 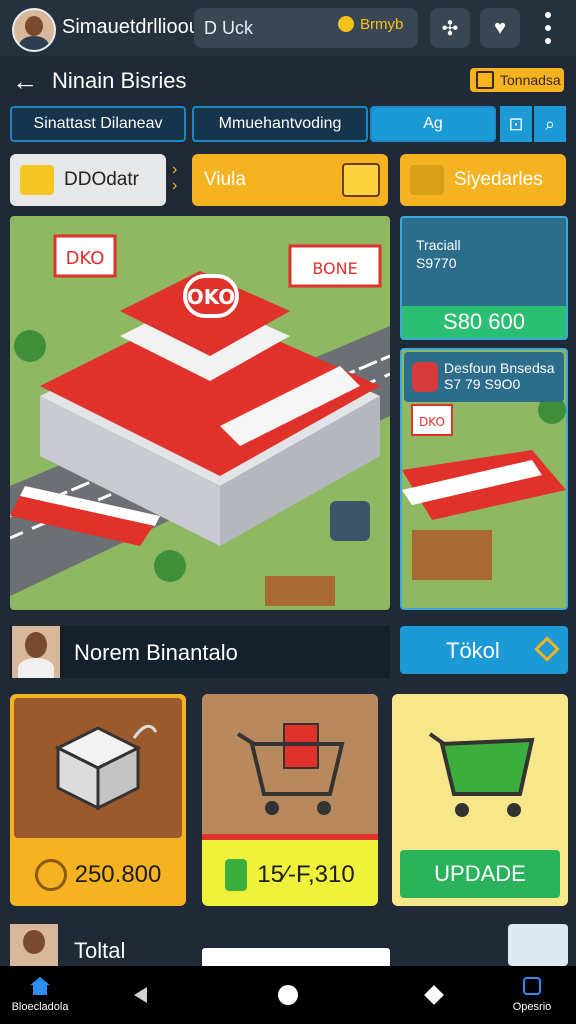 What do you see at coordinates (40, 986) in the screenshot?
I see `home-icon` at bounding box center [40, 986].